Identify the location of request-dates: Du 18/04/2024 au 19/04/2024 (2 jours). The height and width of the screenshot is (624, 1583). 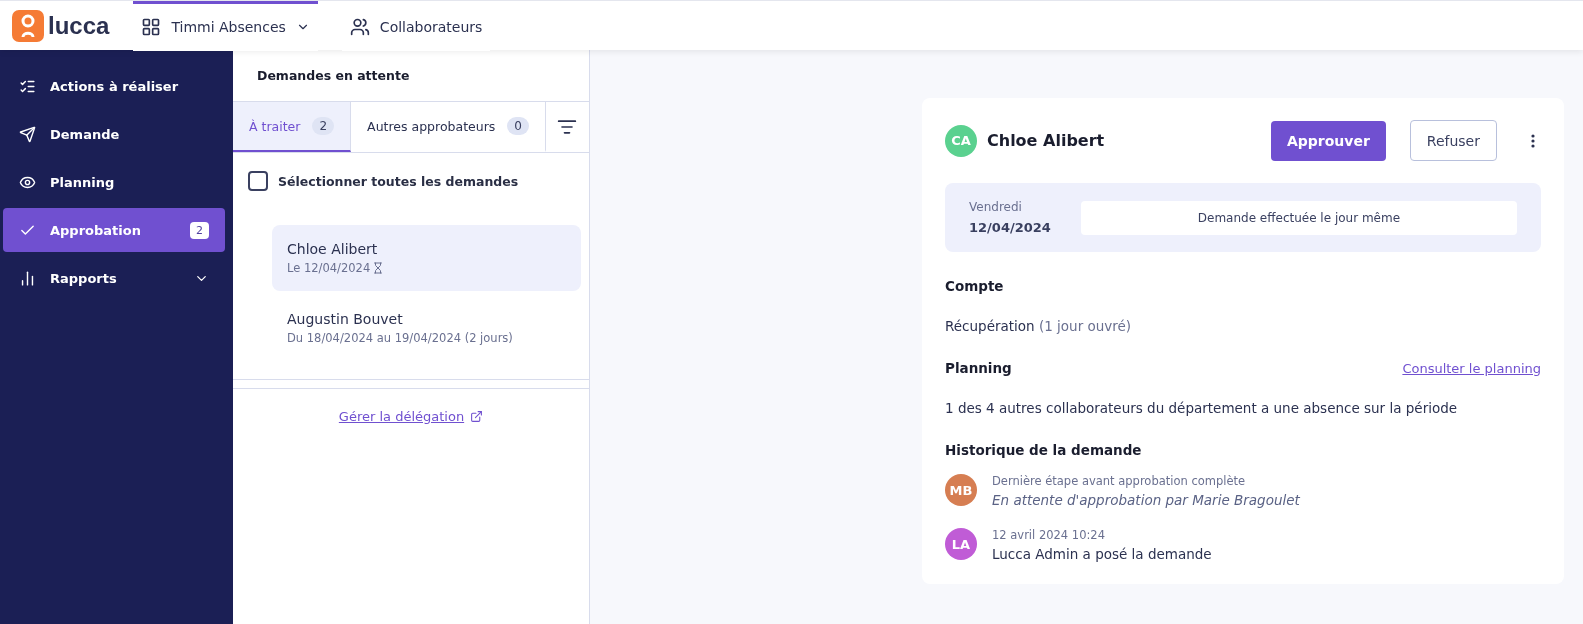
(400, 338).